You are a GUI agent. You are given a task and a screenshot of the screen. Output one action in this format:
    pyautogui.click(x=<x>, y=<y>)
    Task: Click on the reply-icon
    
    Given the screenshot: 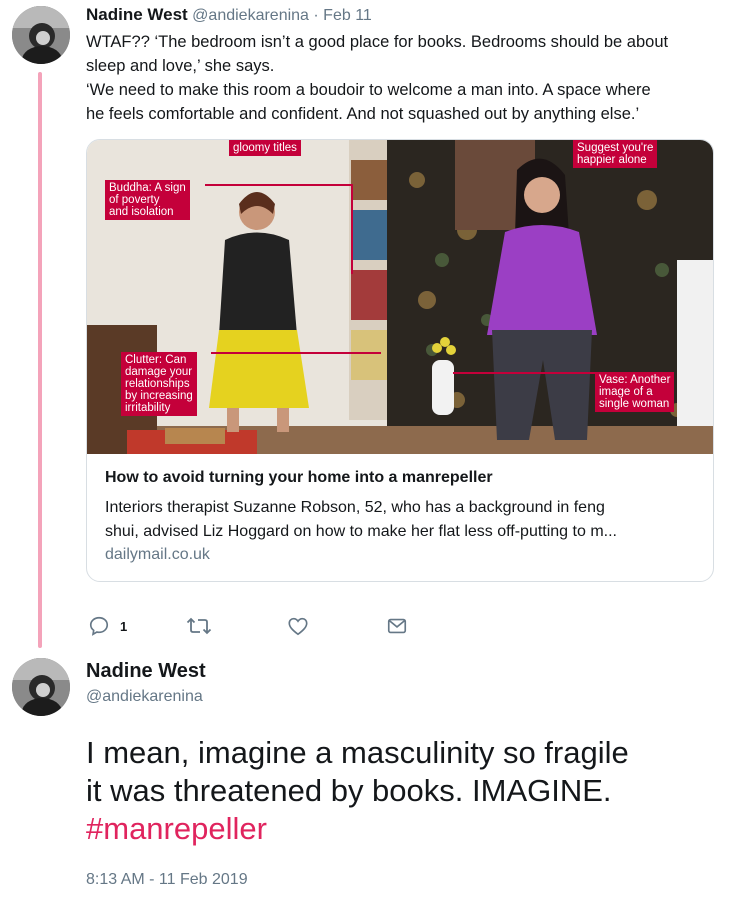 What is the action you would take?
    pyautogui.click(x=99, y=626)
    